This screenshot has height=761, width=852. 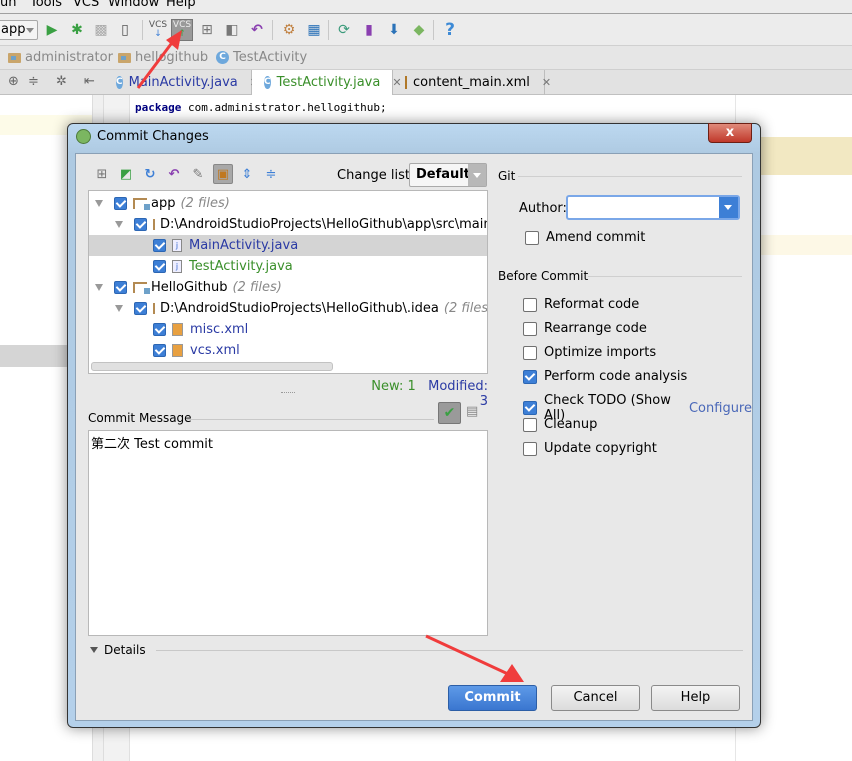 What do you see at coordinates (600, 448) in the screenshot?
I see `option-label: Update copyright` at bounding box center [600, 448].